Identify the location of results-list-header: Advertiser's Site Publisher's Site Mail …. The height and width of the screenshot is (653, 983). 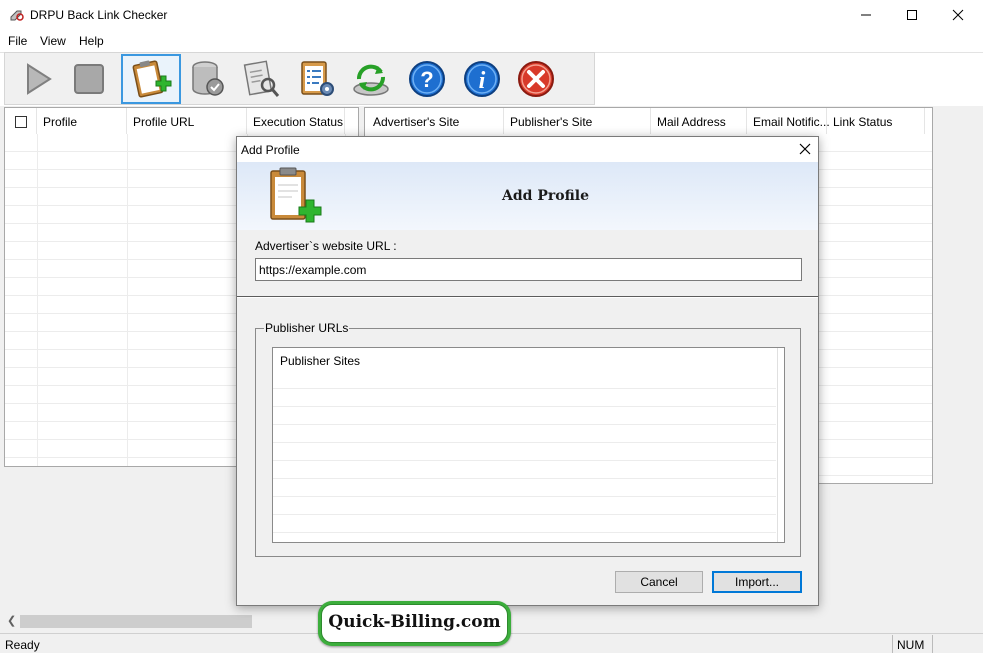
(648, 121).